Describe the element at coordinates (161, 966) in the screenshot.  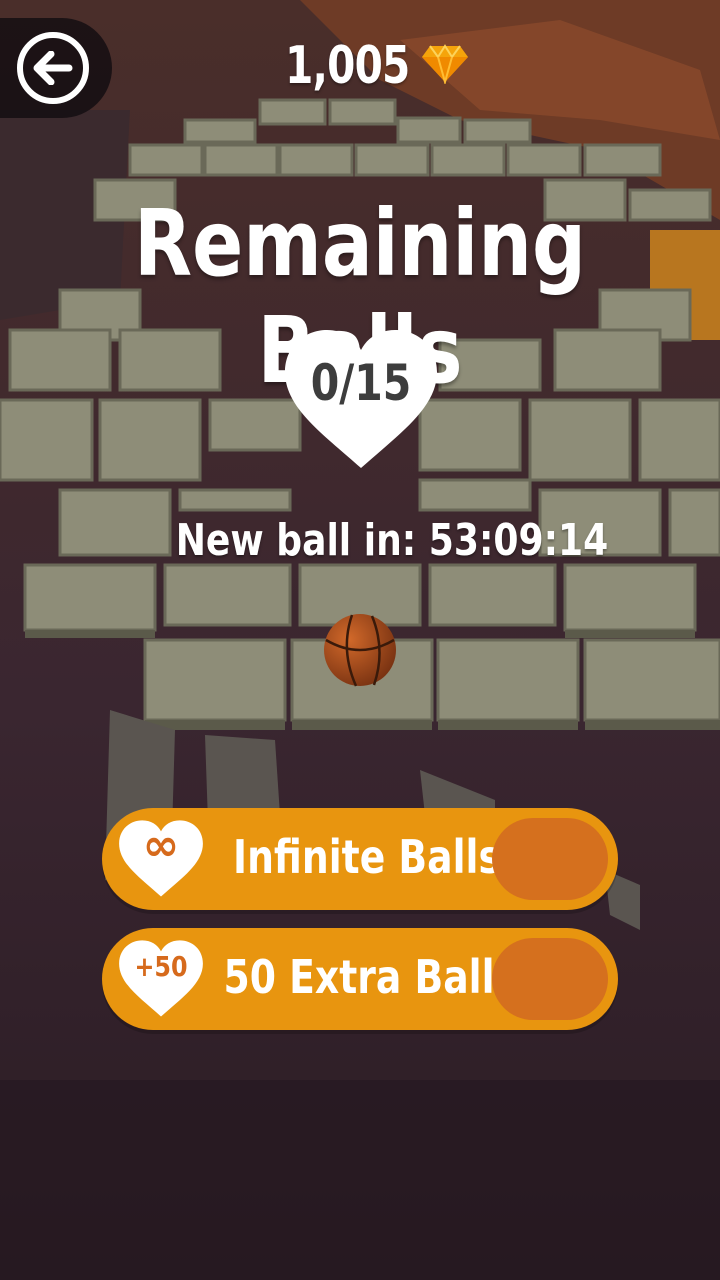
I see `plus-fifty-icon: +50` at that location.